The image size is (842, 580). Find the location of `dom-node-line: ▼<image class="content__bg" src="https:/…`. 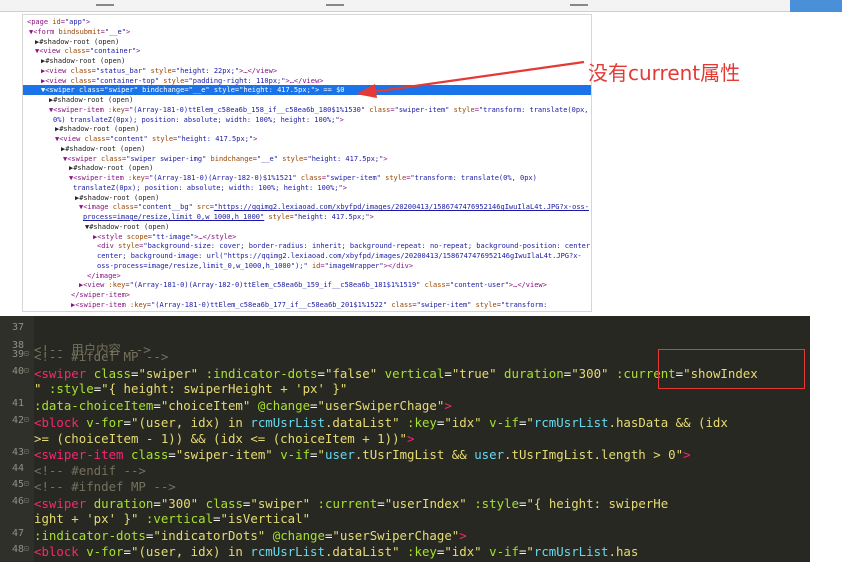

dom-node-line: ▼<image class="content__bg" src="https:/… is located at coordinates (307, 207).